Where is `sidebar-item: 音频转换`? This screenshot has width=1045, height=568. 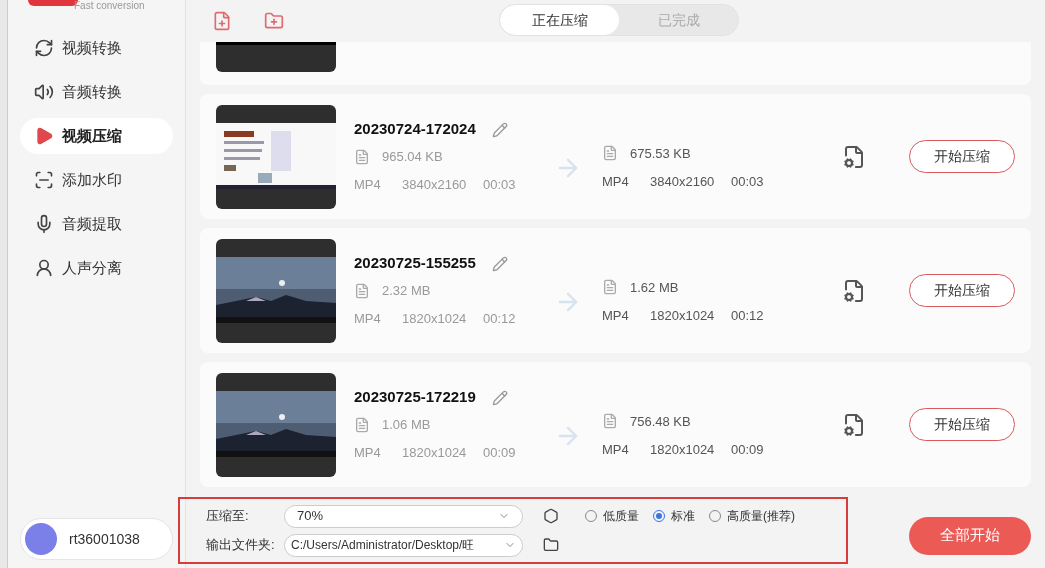 sidebar-item: 音频转换 is located at coordinates (96, 92).